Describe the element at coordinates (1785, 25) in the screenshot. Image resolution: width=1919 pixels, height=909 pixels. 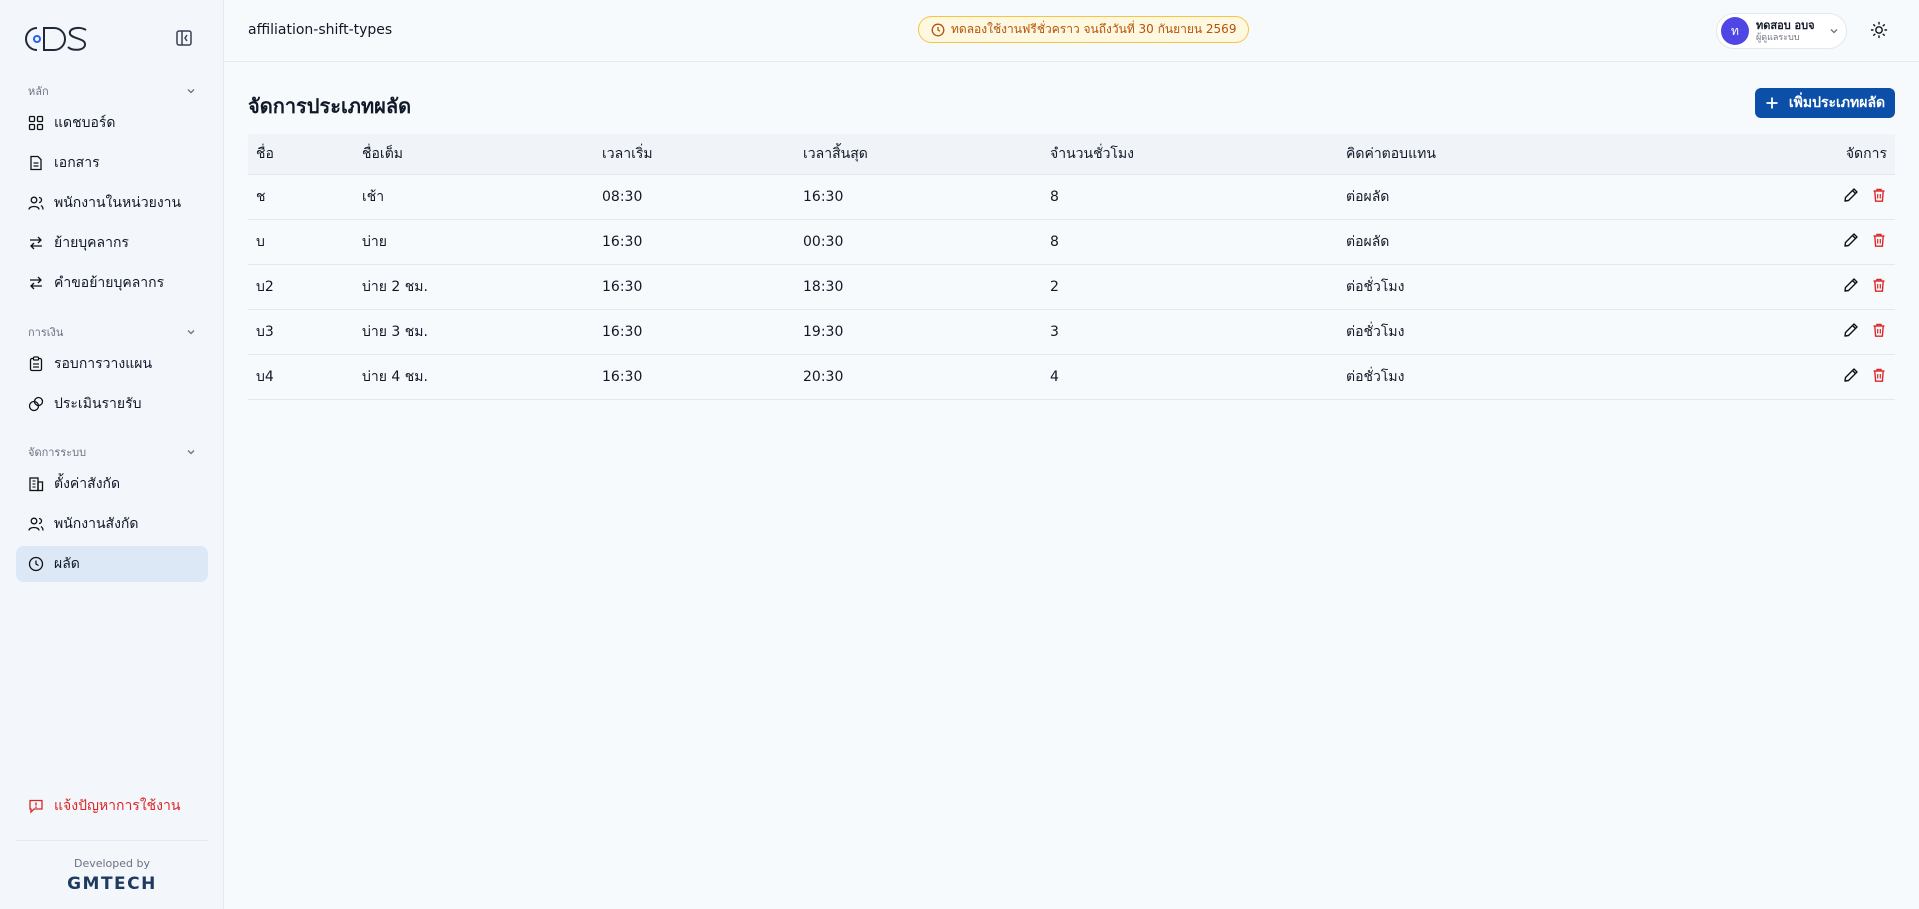
I see `user-name: ทดสอบ อบจ` at that location.